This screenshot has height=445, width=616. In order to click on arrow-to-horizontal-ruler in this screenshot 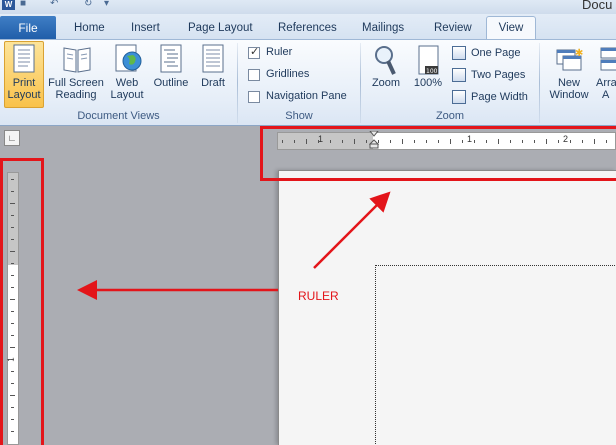, I will do `click(352, 230)`.